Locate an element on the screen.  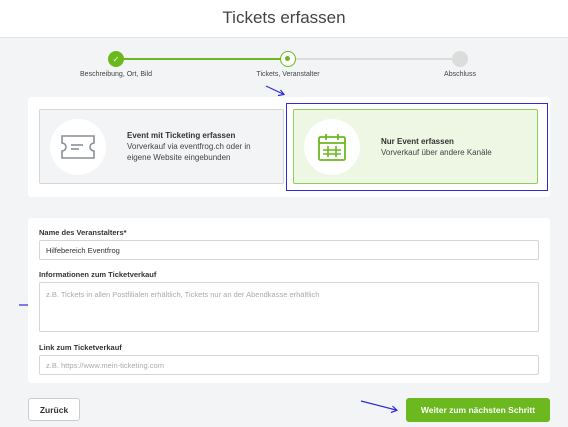
ticket-icon is located at coordinates (78, 147).